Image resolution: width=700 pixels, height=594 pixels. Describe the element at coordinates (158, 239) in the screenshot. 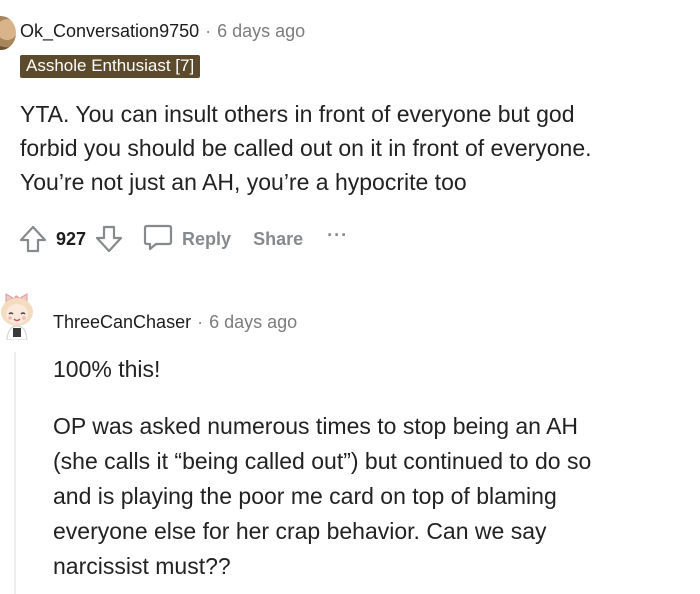

I see `comment-bubble-icon` at that location.